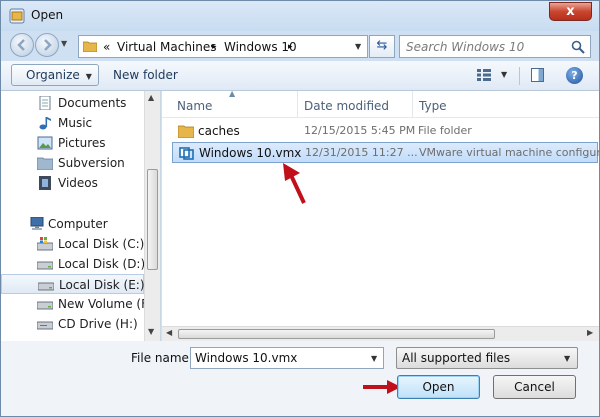  I want to click on scrollbar-thumb, so click(152, 219).